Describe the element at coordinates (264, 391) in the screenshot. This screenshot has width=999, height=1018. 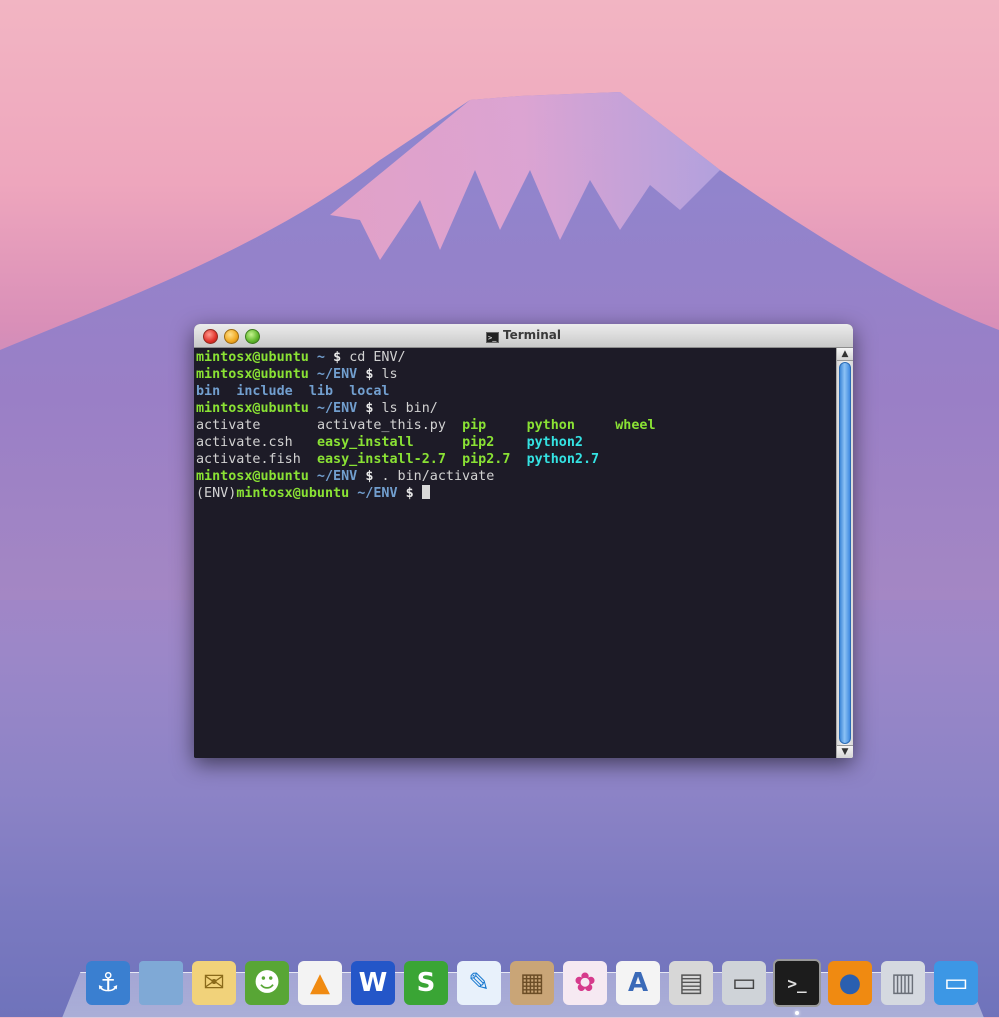
I see `terminal-text: include` at that location.